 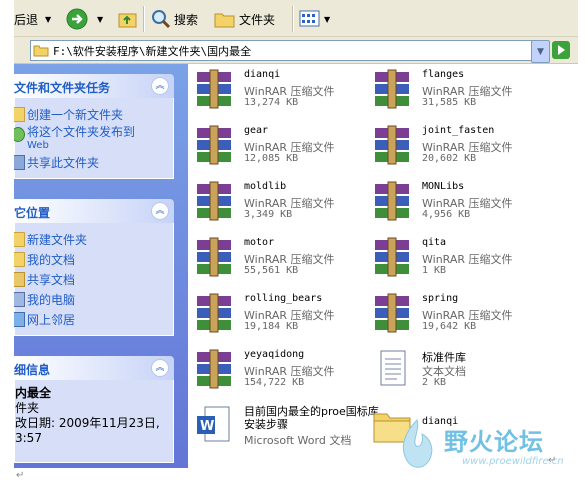 I want to click on place-my-documents: 我的文档, so click(x=93, y=259).